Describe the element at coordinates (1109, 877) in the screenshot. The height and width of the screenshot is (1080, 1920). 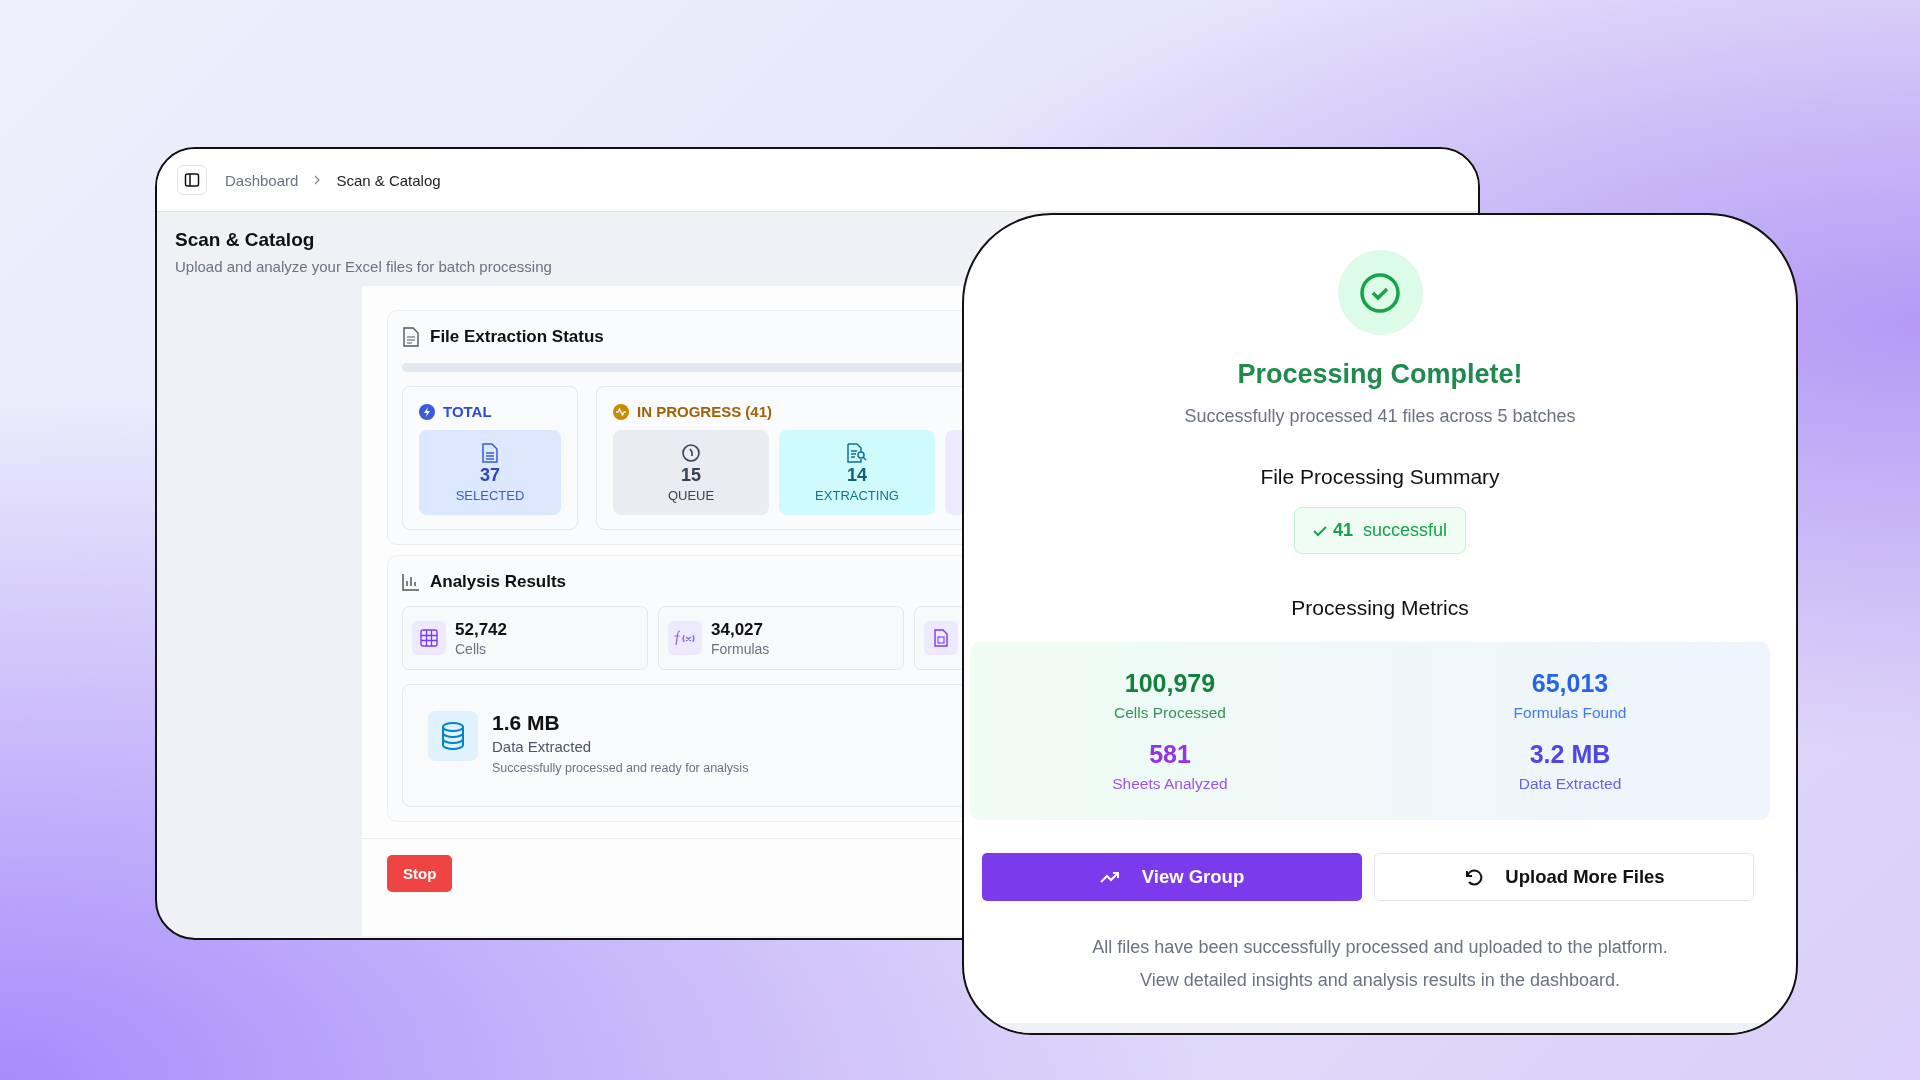
I see `trending-up-icon` at that location.